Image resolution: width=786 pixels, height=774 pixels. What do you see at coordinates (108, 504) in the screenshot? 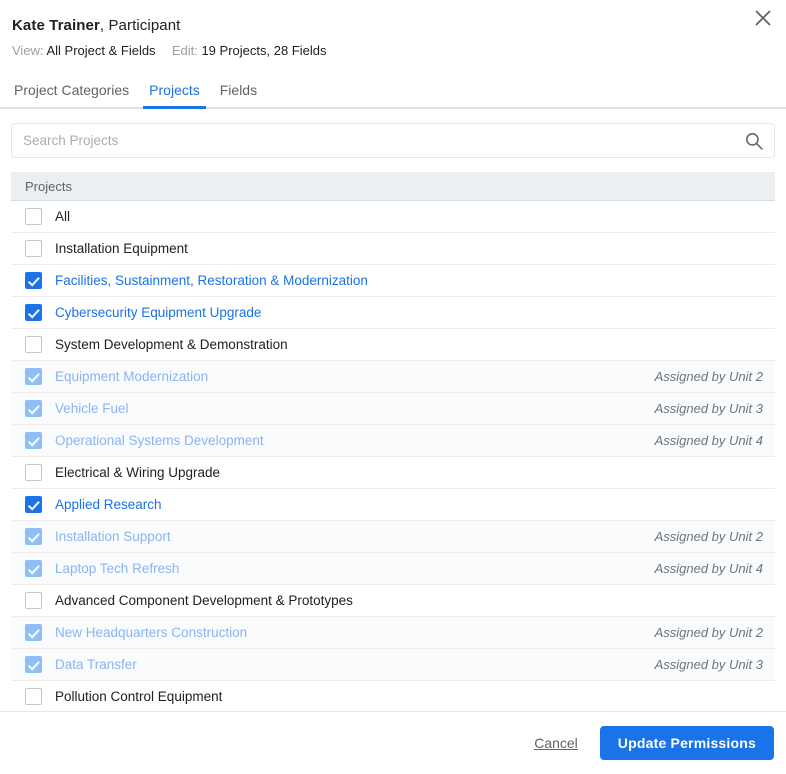
I see `row-label: Applied Research` at bounding box center [108, 504].